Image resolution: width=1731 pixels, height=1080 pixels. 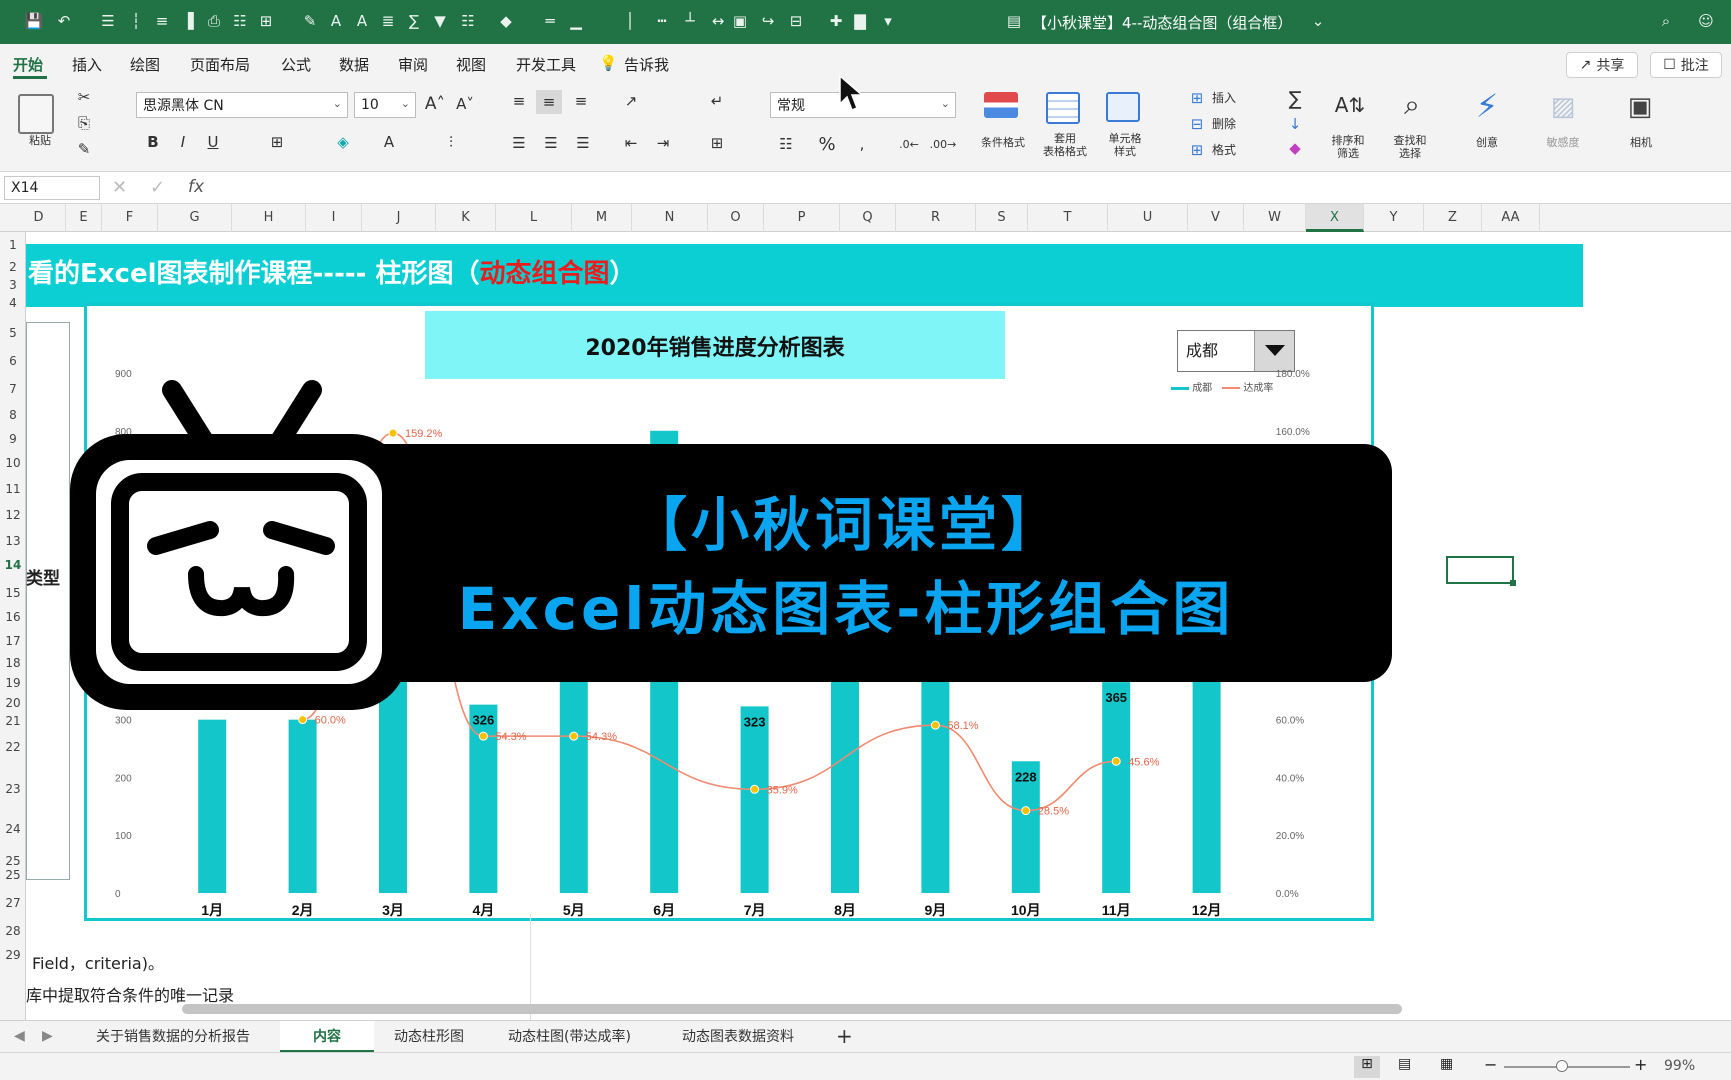 What do you see at coordinates (13, 747) in the screenshot?
I see `row-header-22: 22` at bounding box center [13, 747].